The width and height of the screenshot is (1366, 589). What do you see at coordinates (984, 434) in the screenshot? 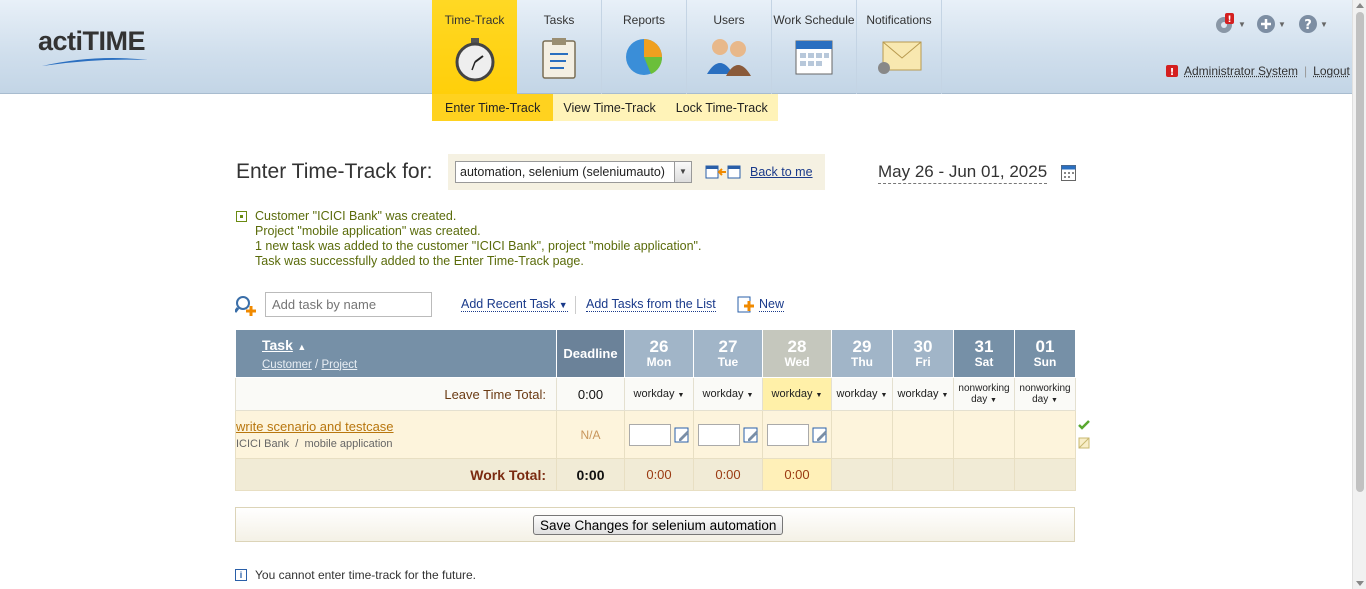
I see `time-cell-sat` at bounding box center [984, 434].